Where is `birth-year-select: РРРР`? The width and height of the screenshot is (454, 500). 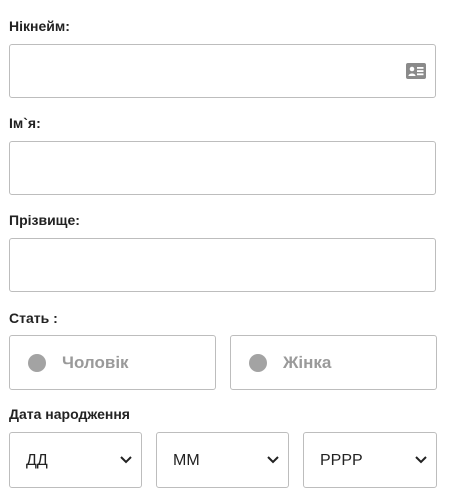 birth-year-select: РРРР is located at coordinates (370, 460).